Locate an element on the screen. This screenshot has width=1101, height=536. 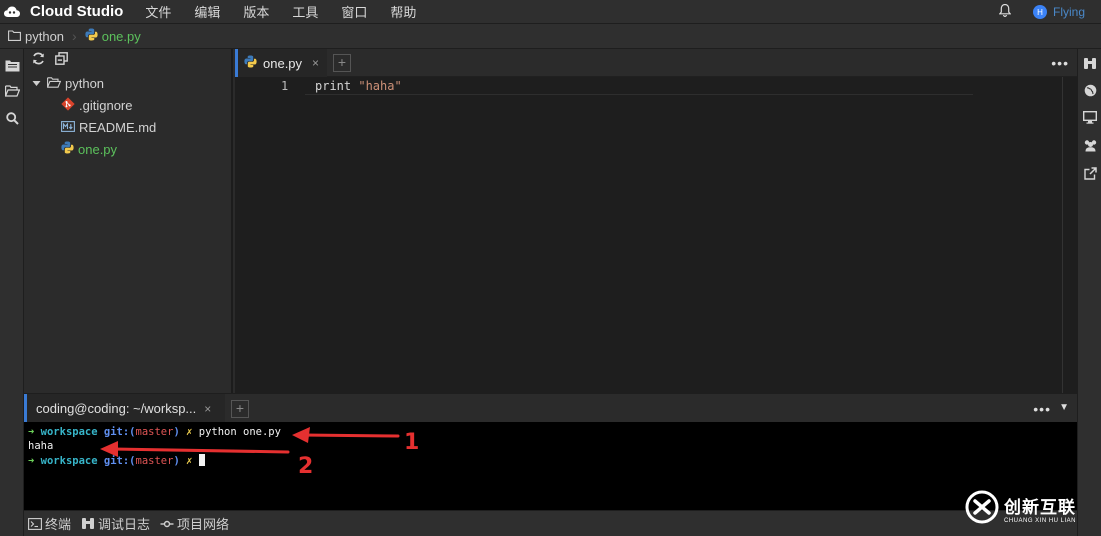
current-line-highlight is located at coordinates (639, 86).